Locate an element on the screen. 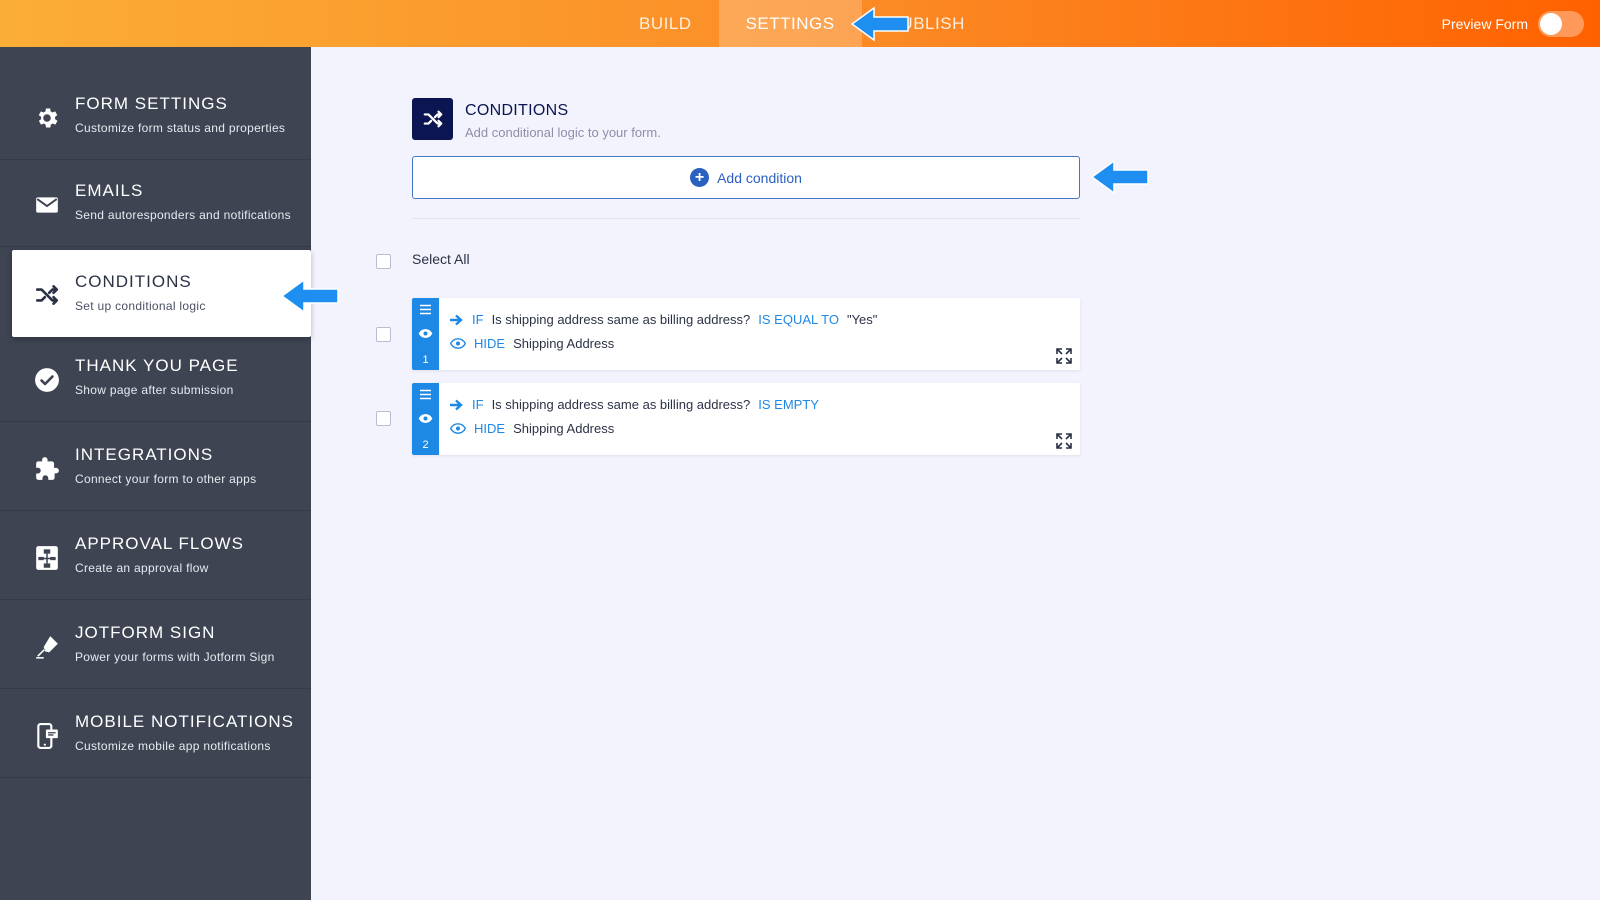  check-circle-icon is located at coordinates (47, 380).